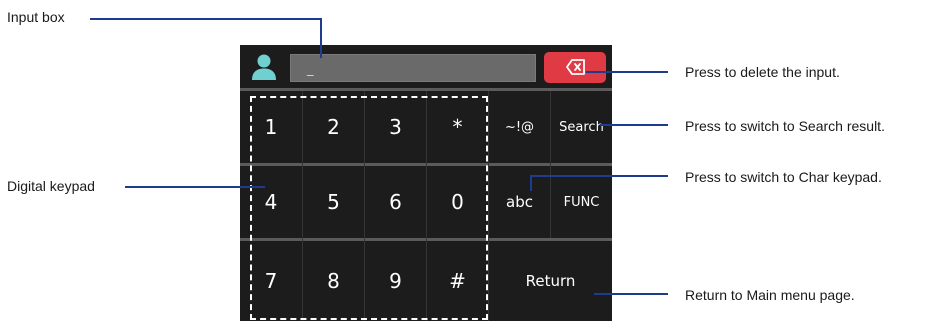  What do you see at coordinates (333, 202) in the screenshot?
I see `key-5: 5` at bounding box center [333, 202].